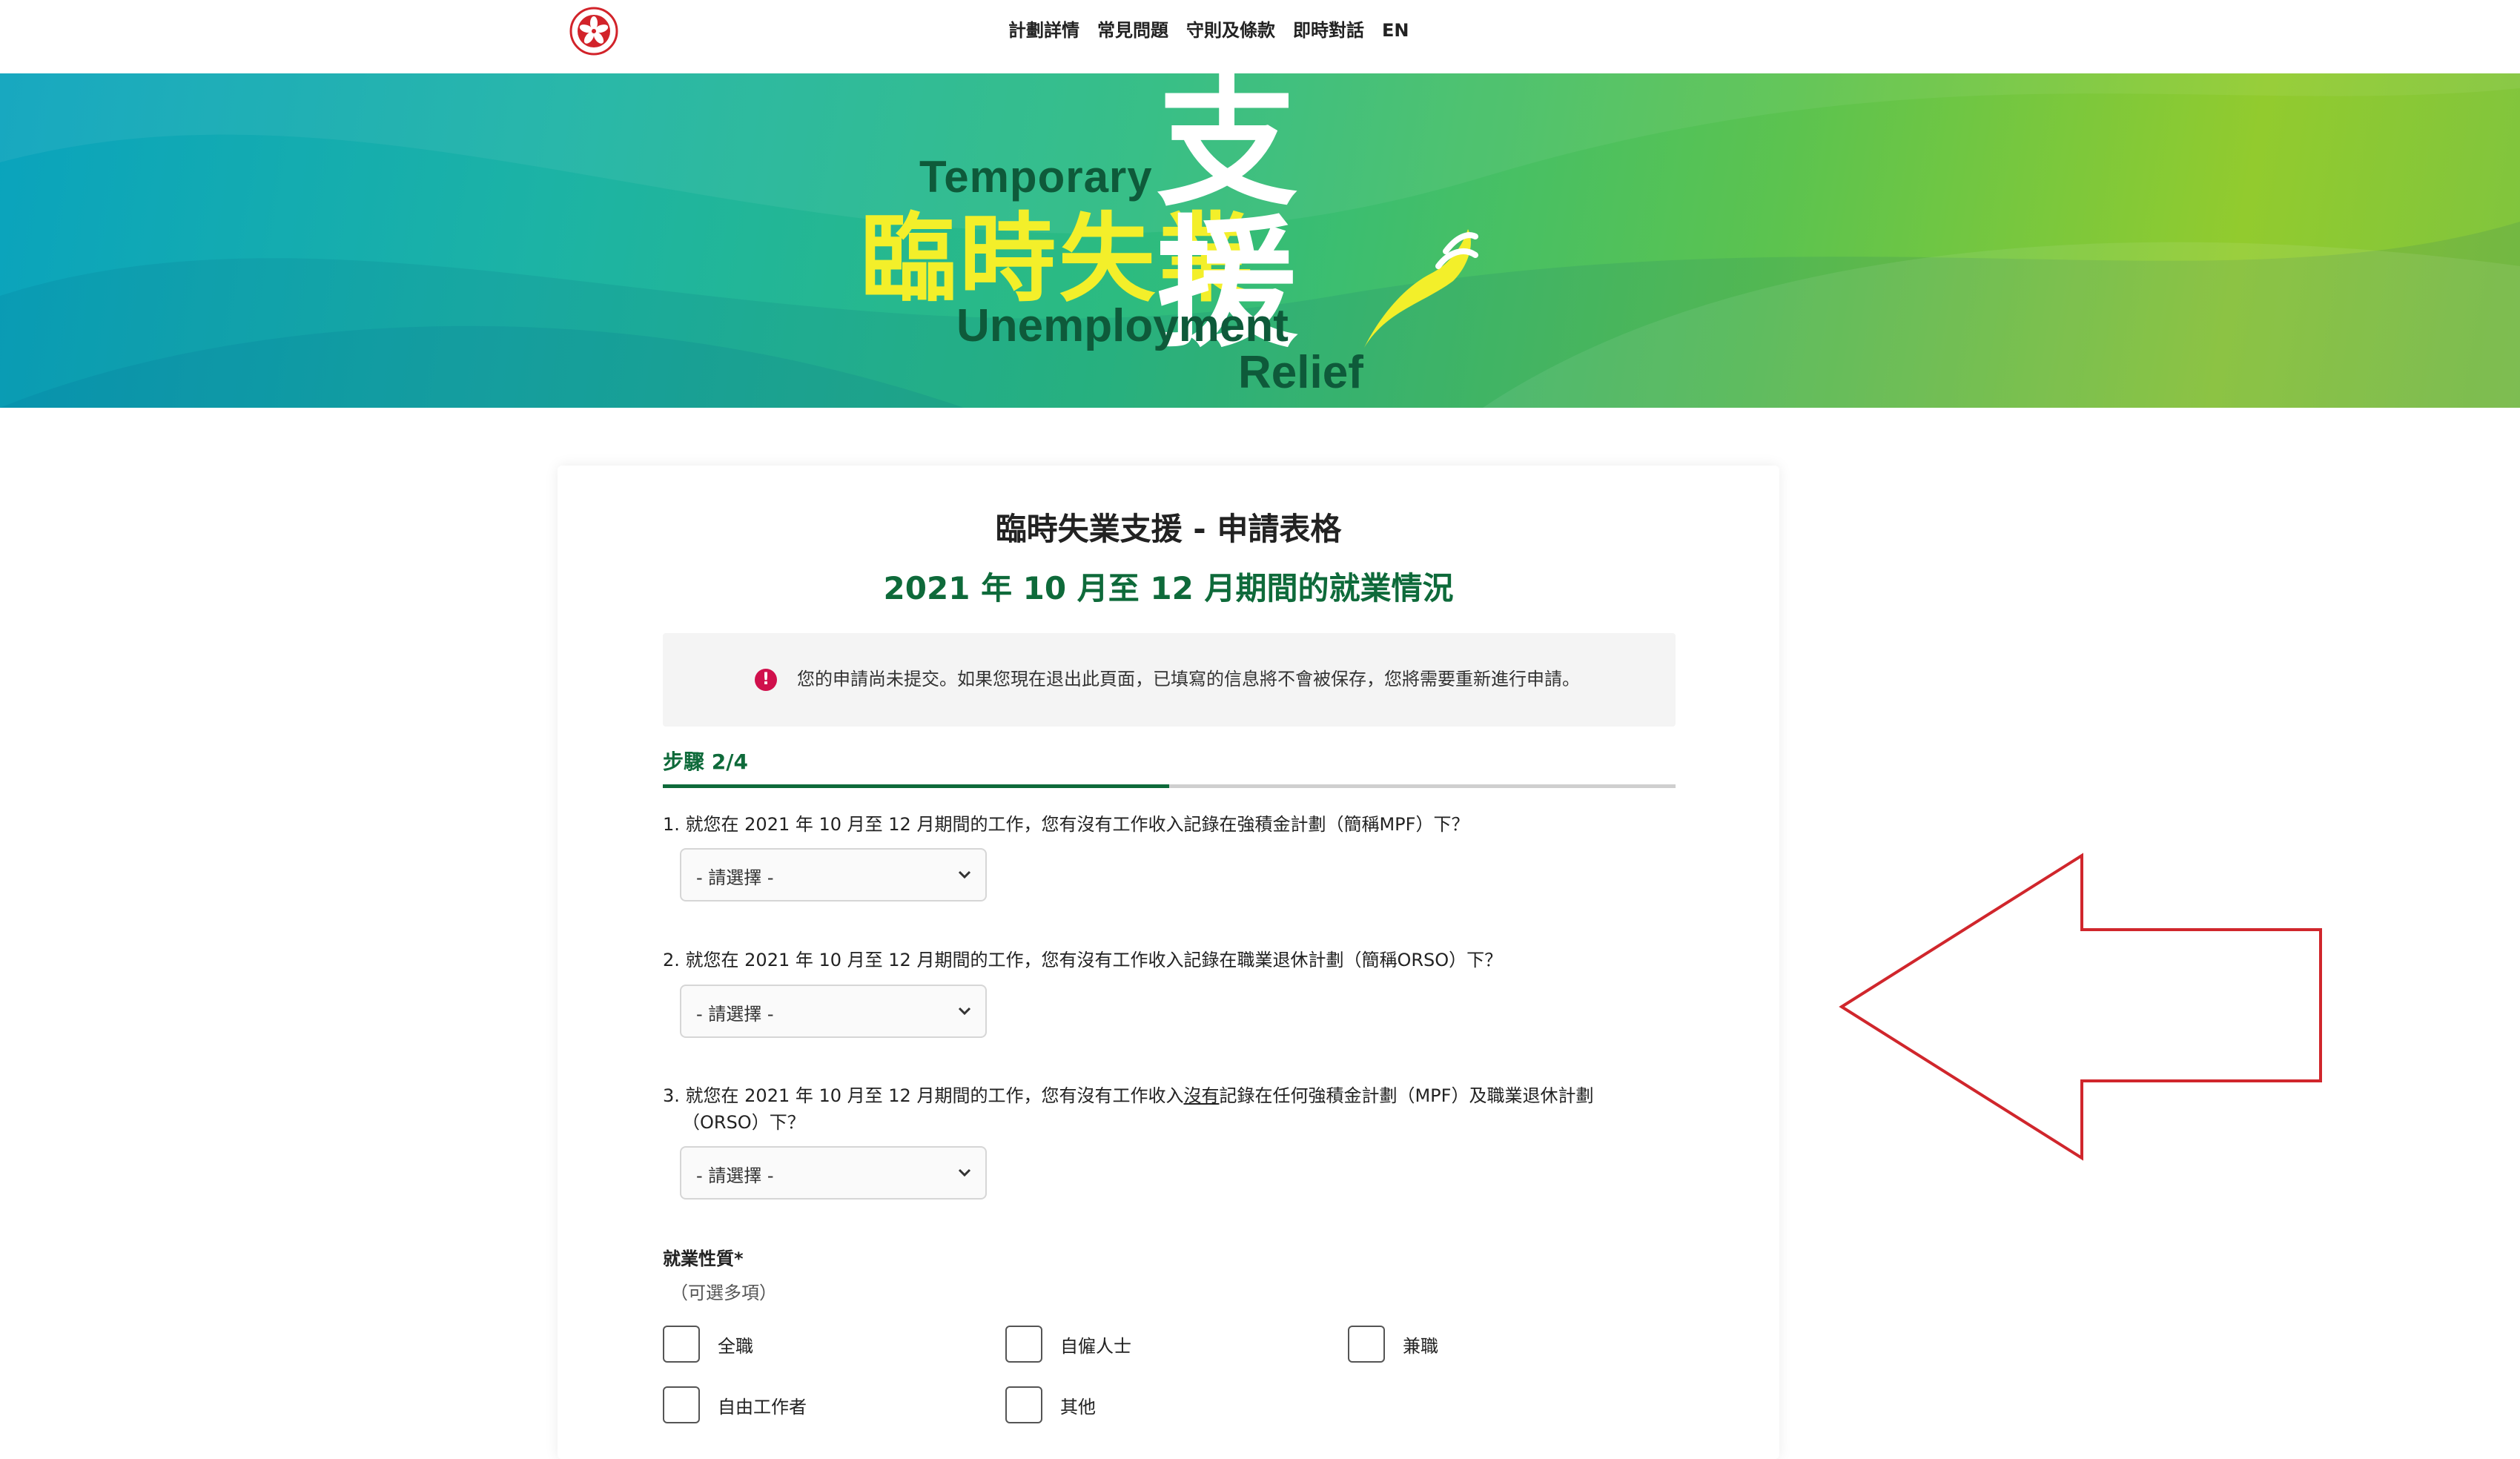  I want to click on checkbox-other: 其他, so click(1050, 1404).